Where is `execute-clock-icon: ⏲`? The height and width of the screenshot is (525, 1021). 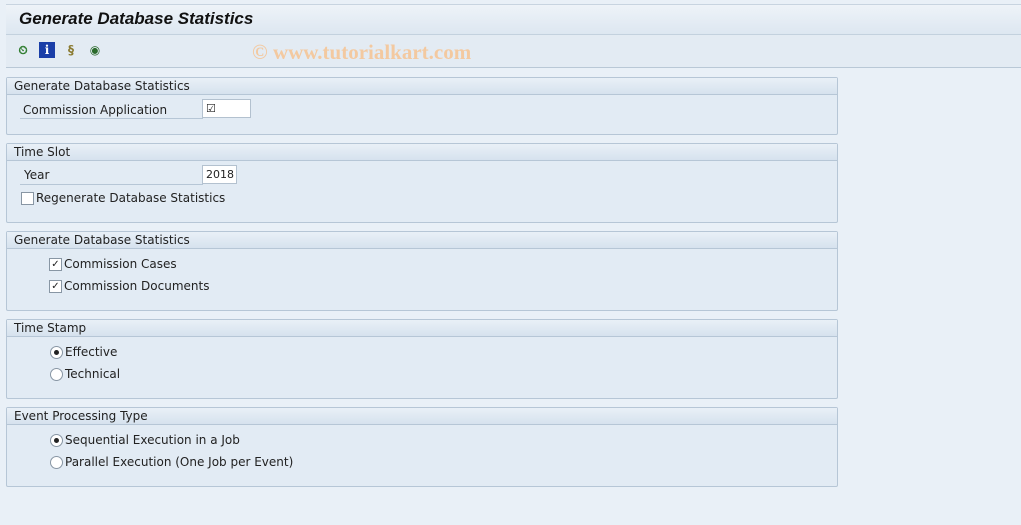
execute-clock-icon: ⏲ is located at coordinates (23, 50).